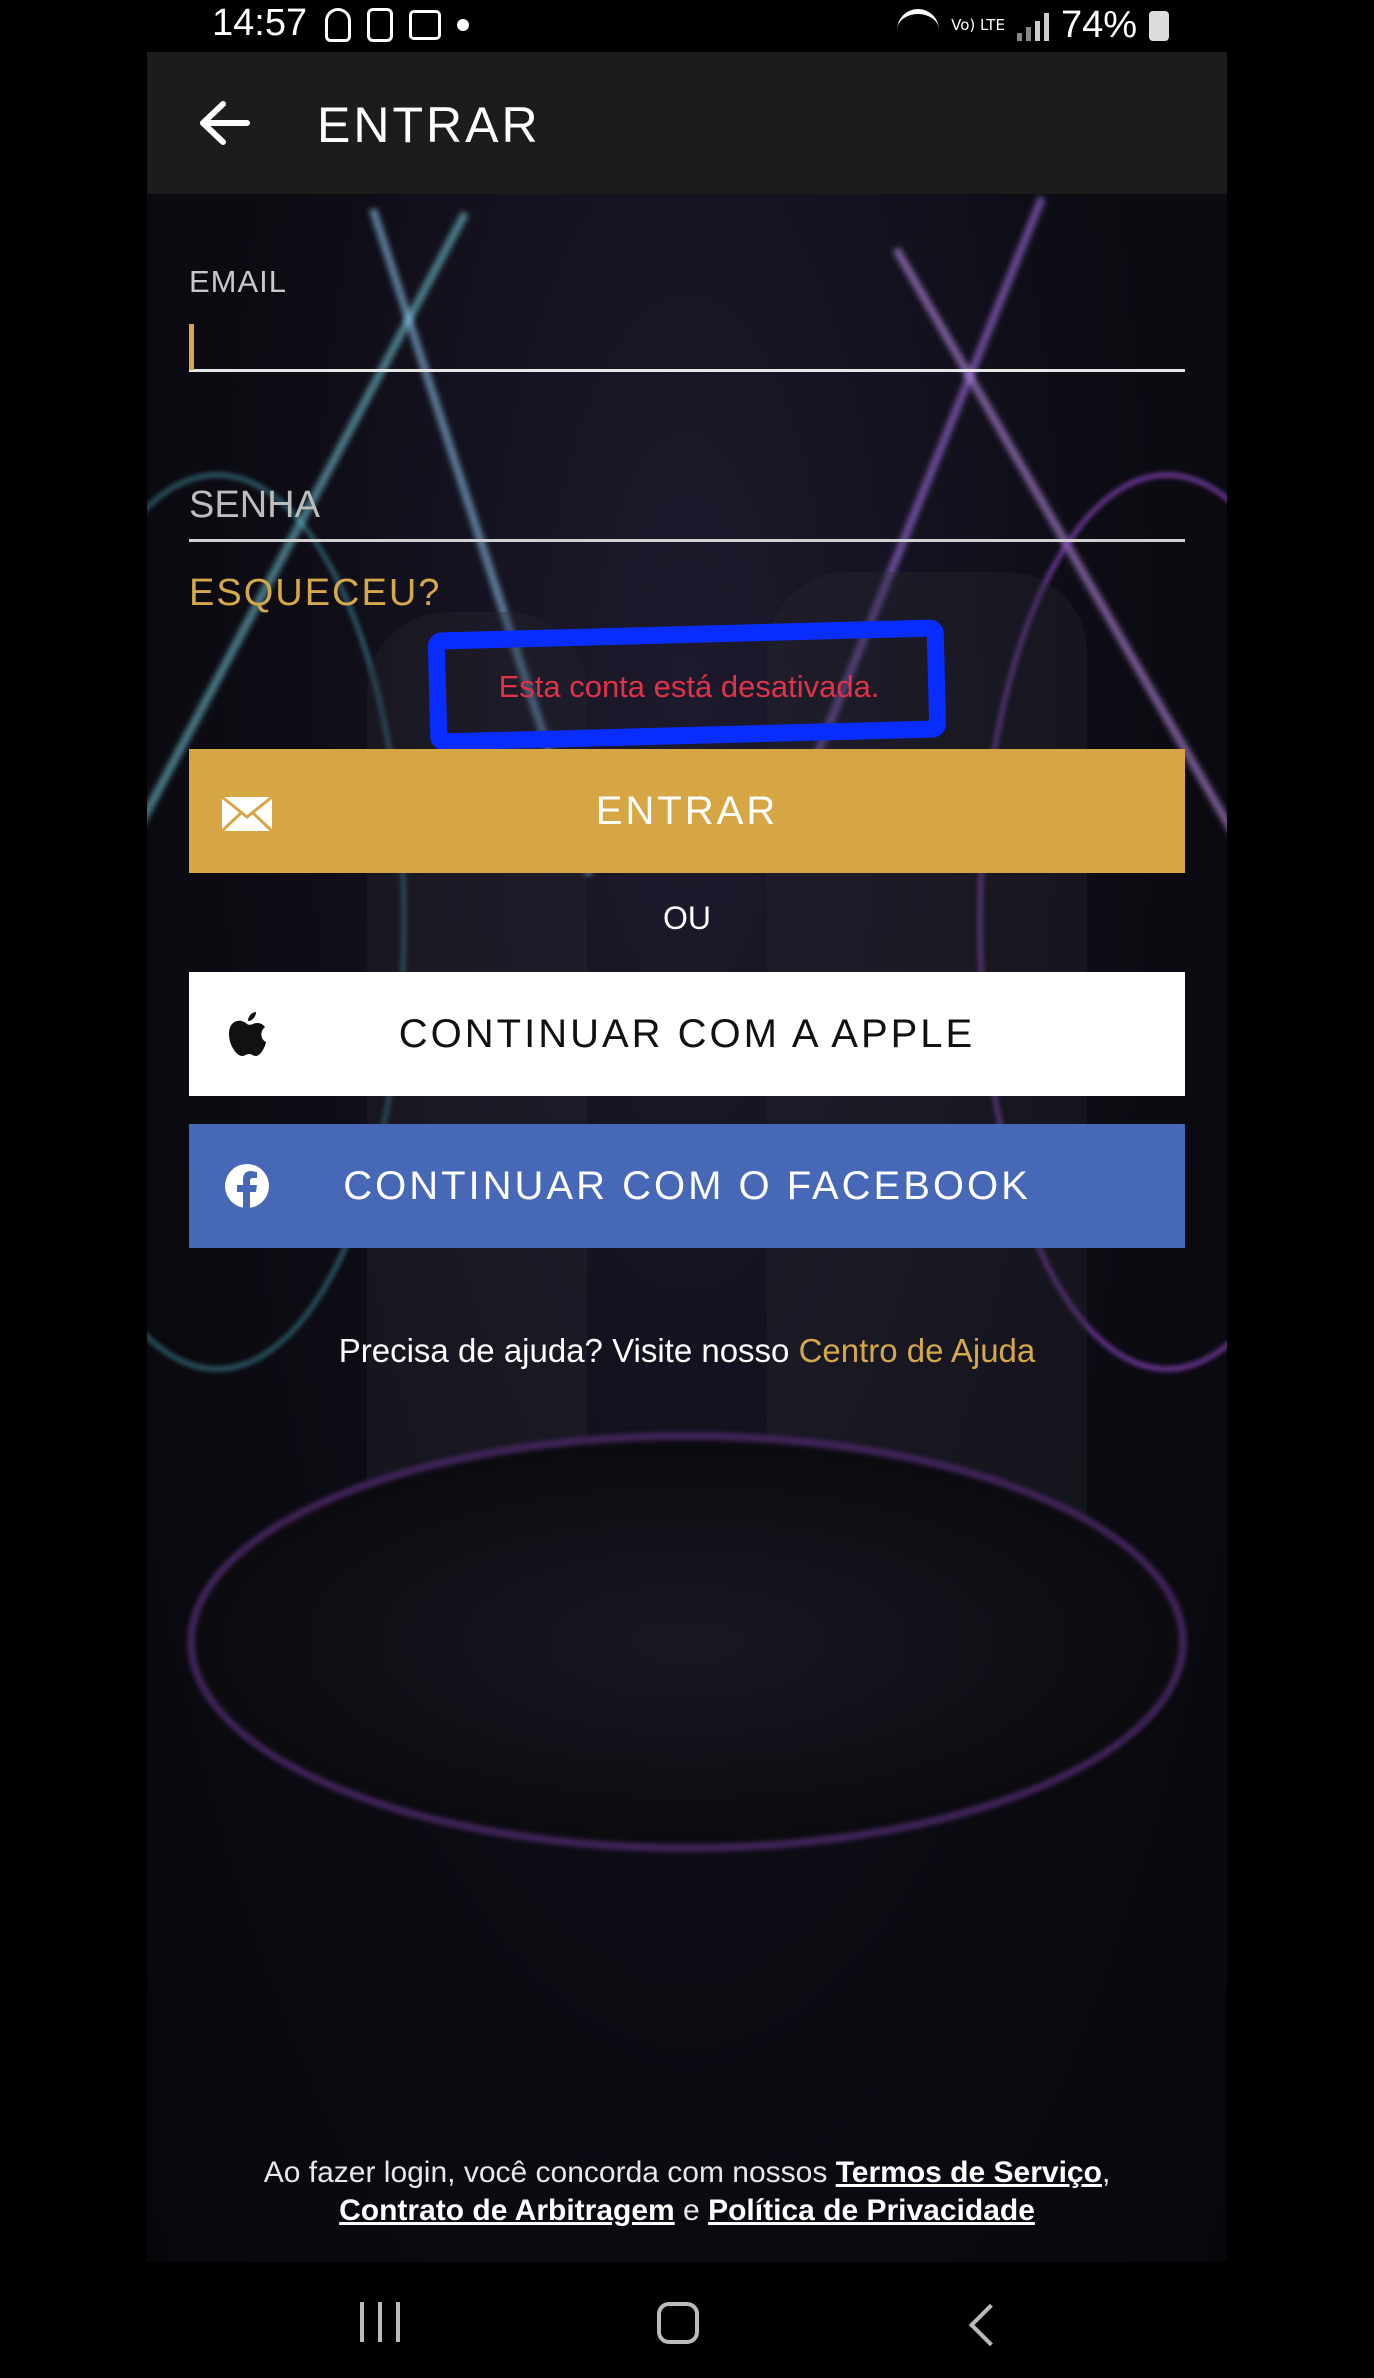  What do you see at coordinates (1098, 25) in the screenshot?
I see `battery-percent: 74%` at bounding box center [1098, 25].